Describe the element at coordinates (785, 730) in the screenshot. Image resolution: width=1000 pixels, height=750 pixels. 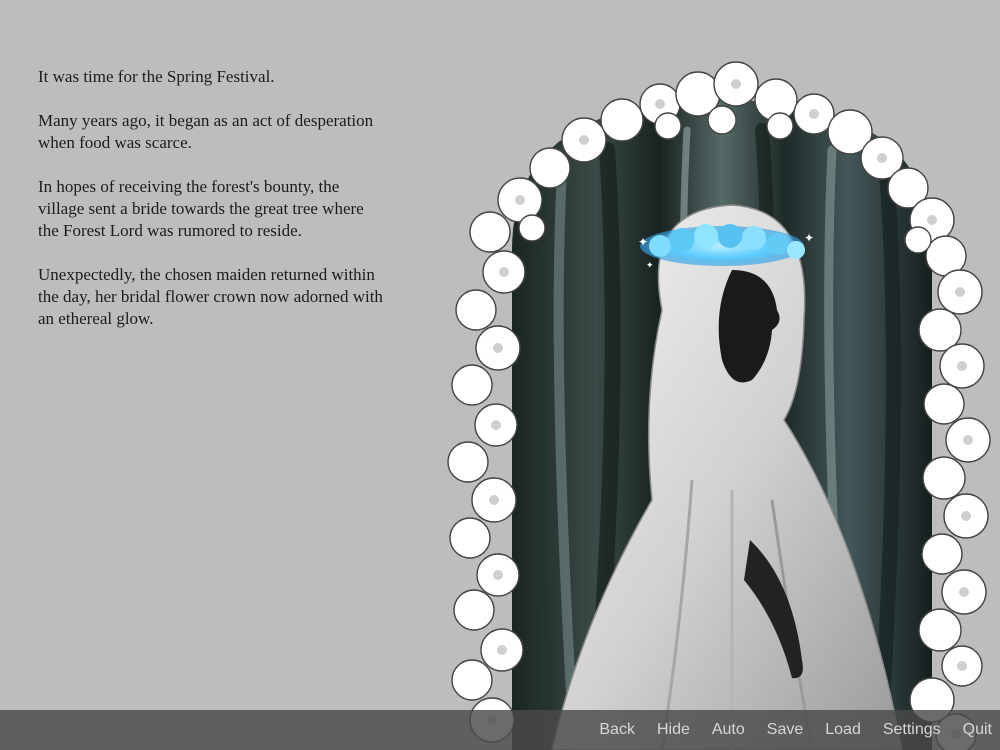
I see `save-button: Save` at that location.